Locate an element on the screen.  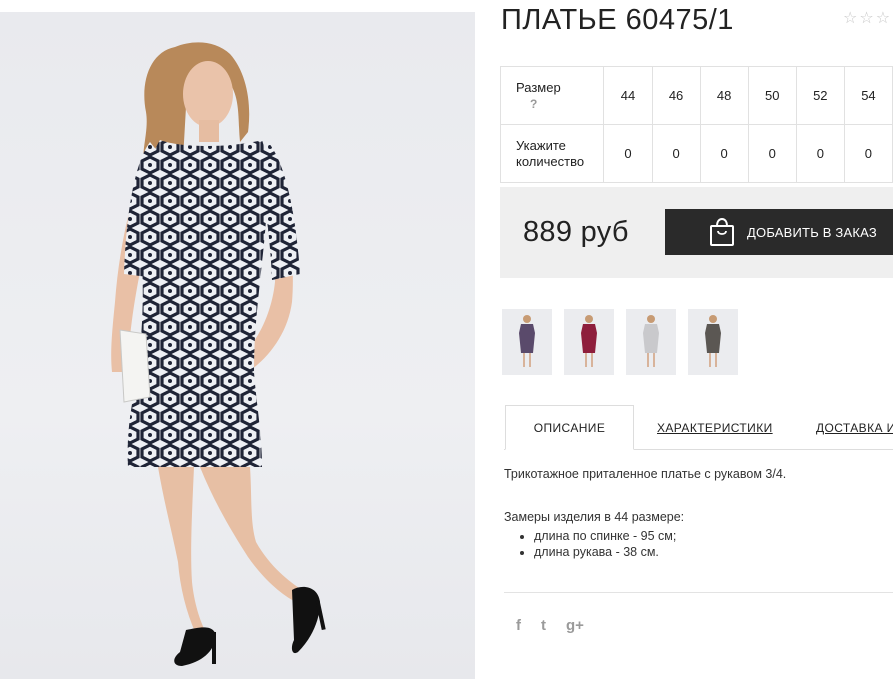
list-item: длина рукава - 38 см. is located at coordinates (711, 552).